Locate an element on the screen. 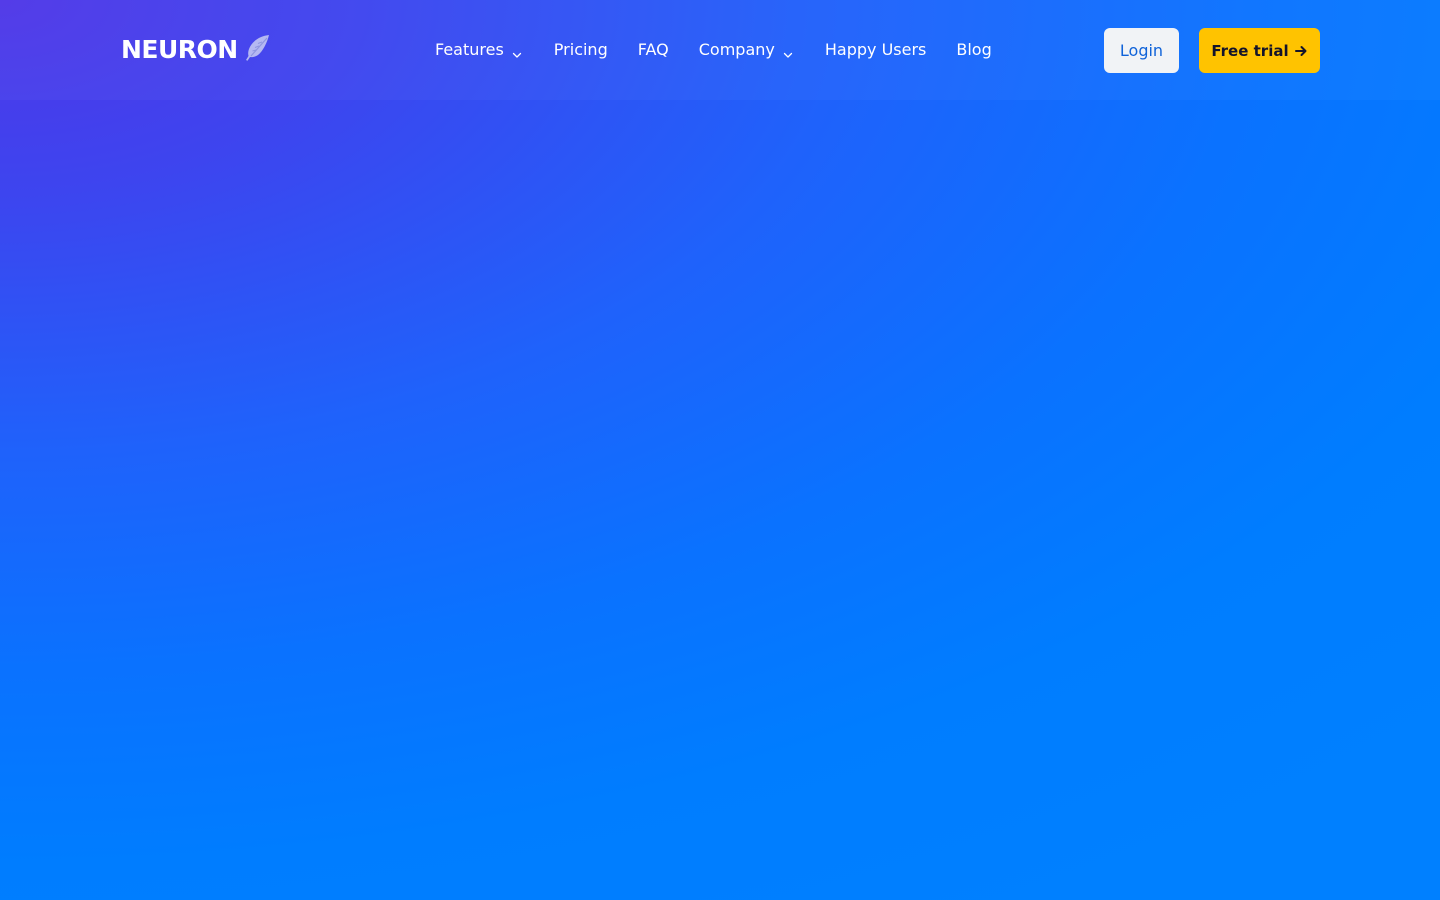 The height and width of the screenshot is (900, 1440). brand-logo: NEURON is located at coordinates (196, 50).